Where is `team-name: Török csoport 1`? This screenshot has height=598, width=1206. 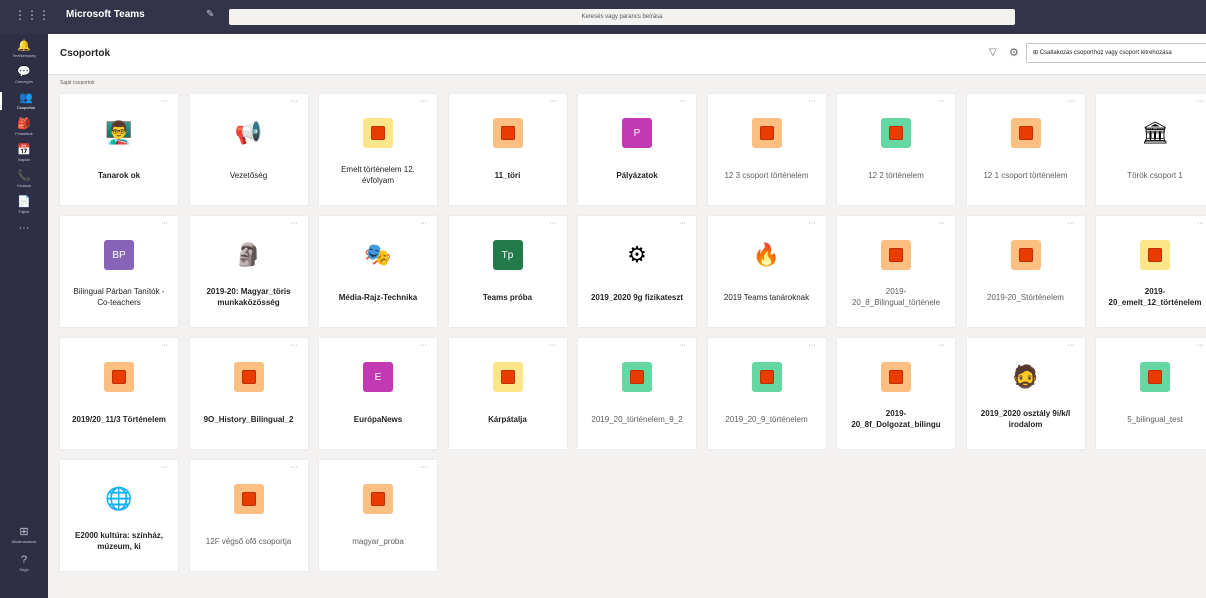
team-name: Török csoport 1 is located at coordinates (1155, 175).